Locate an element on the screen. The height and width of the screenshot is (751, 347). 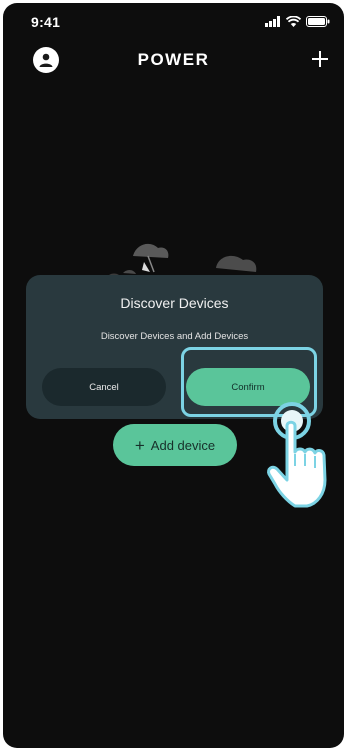
add-device-button: + Add device is located at coordinates (175, 445).